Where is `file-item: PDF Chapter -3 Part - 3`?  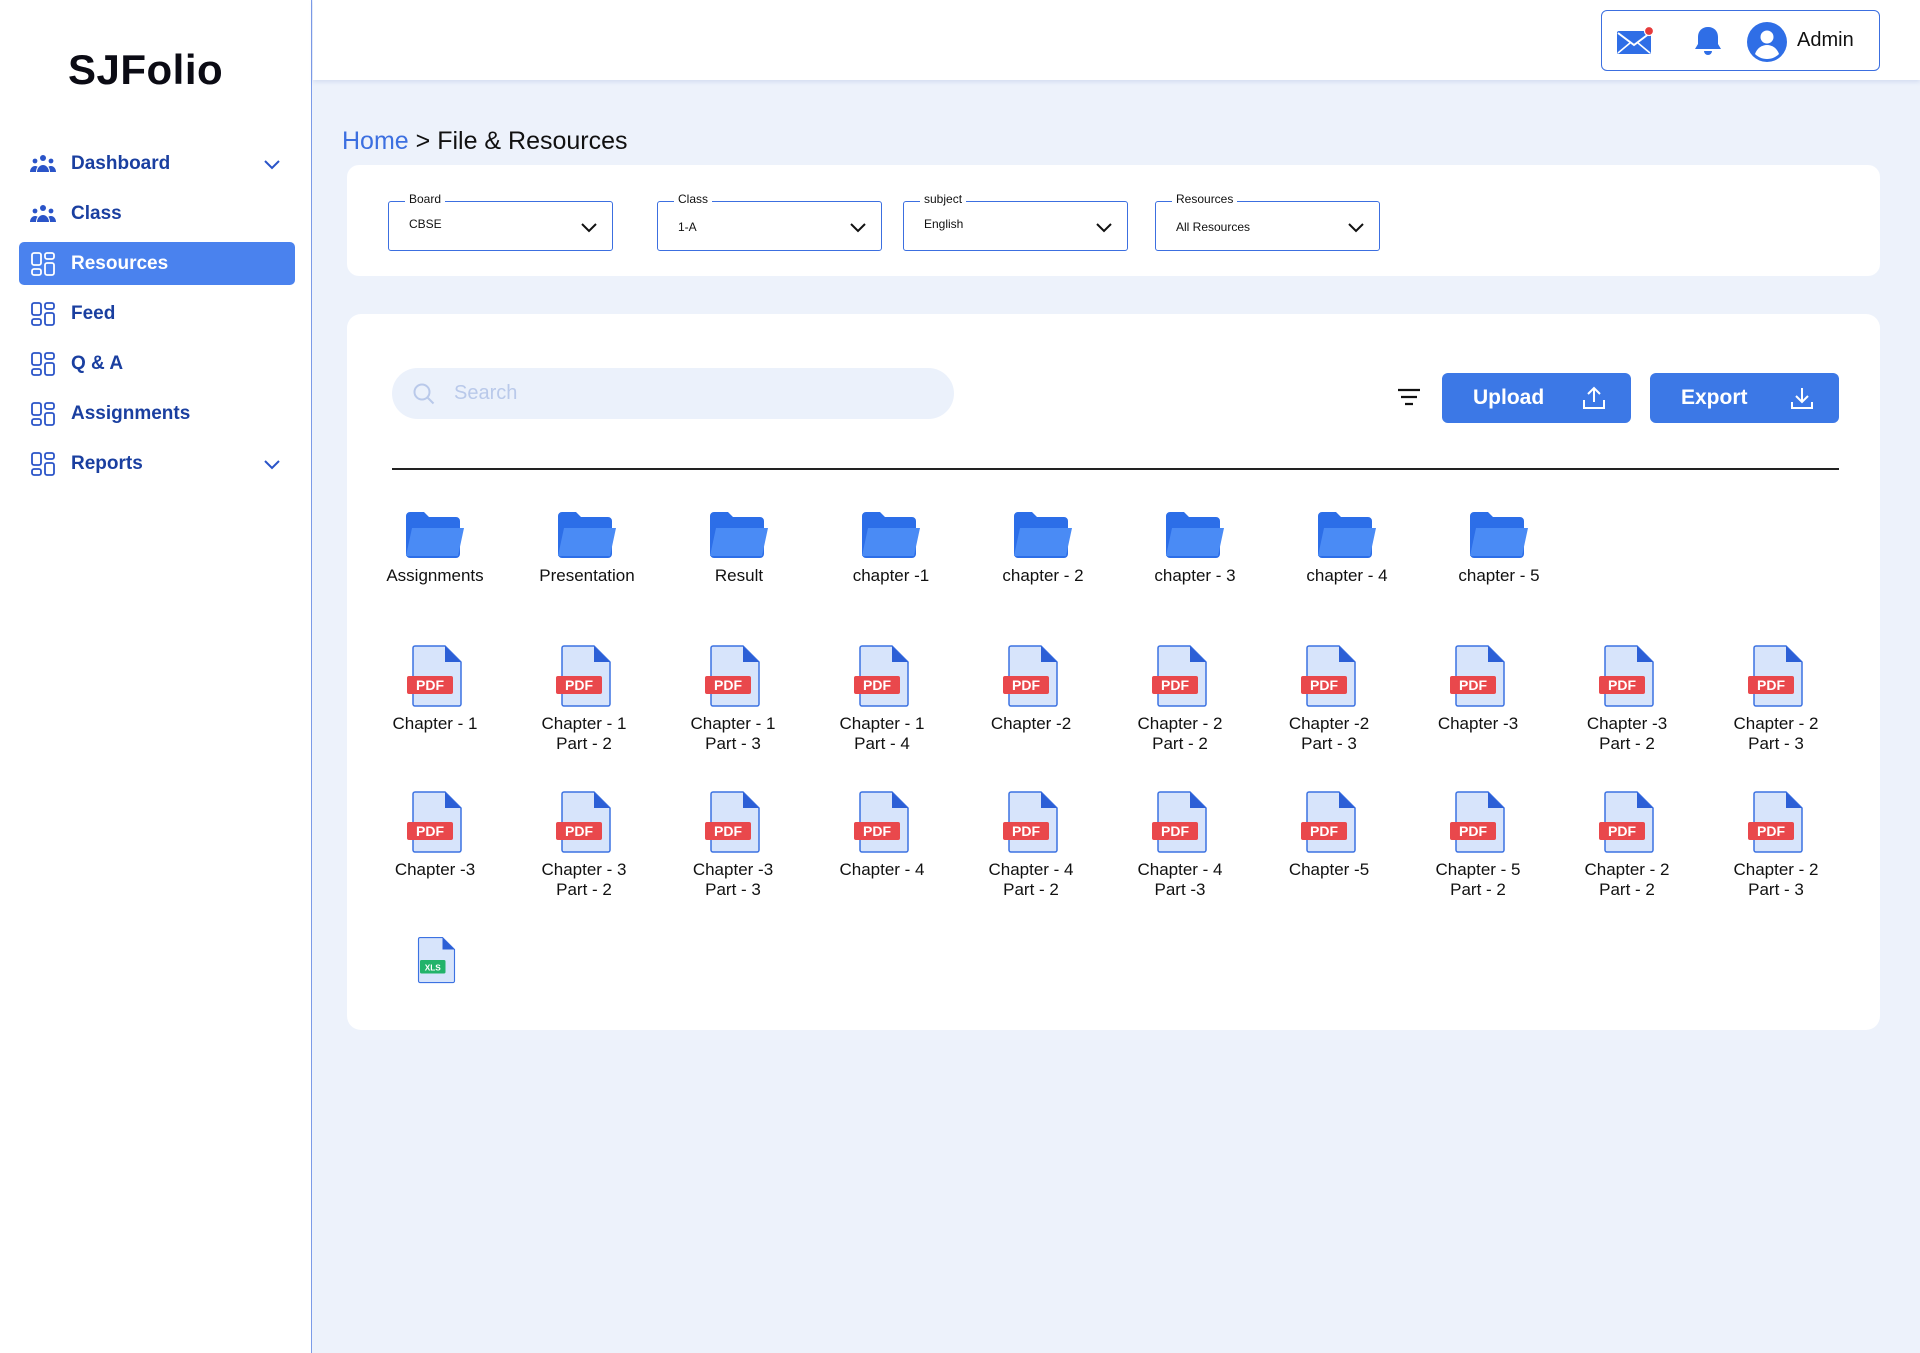
file-item: PDF Chapter -3 Part - 3 is located at coordinates (733, 845).